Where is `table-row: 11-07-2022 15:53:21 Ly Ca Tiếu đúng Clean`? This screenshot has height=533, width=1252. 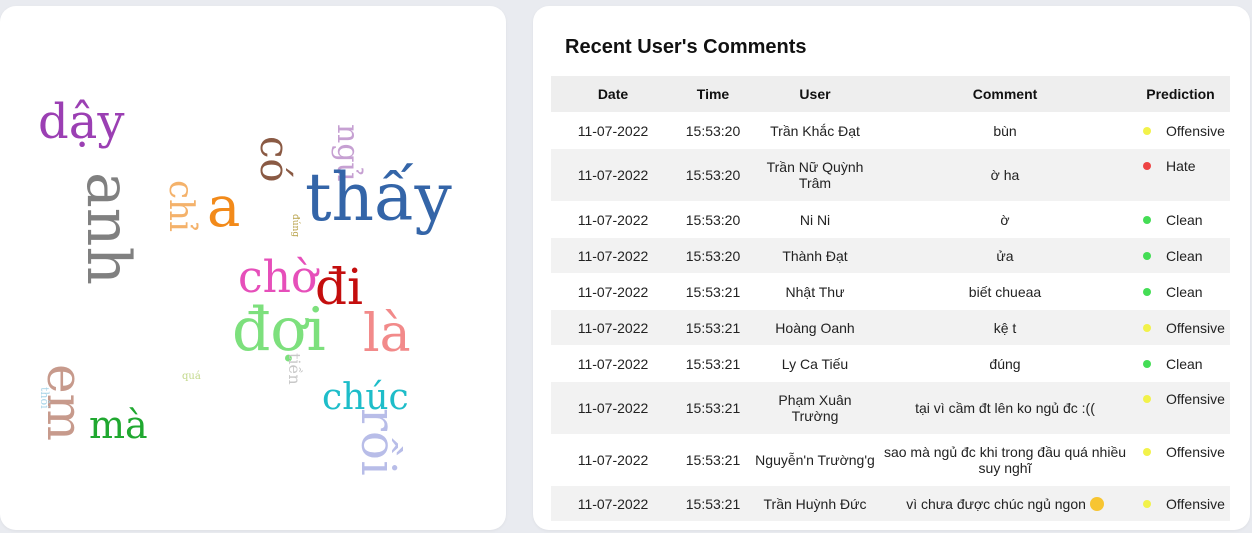 table-row: 11-07-2022 15:53:21 Ly Ca Tiếu đúng Clean is located at coordinates (890, 364).